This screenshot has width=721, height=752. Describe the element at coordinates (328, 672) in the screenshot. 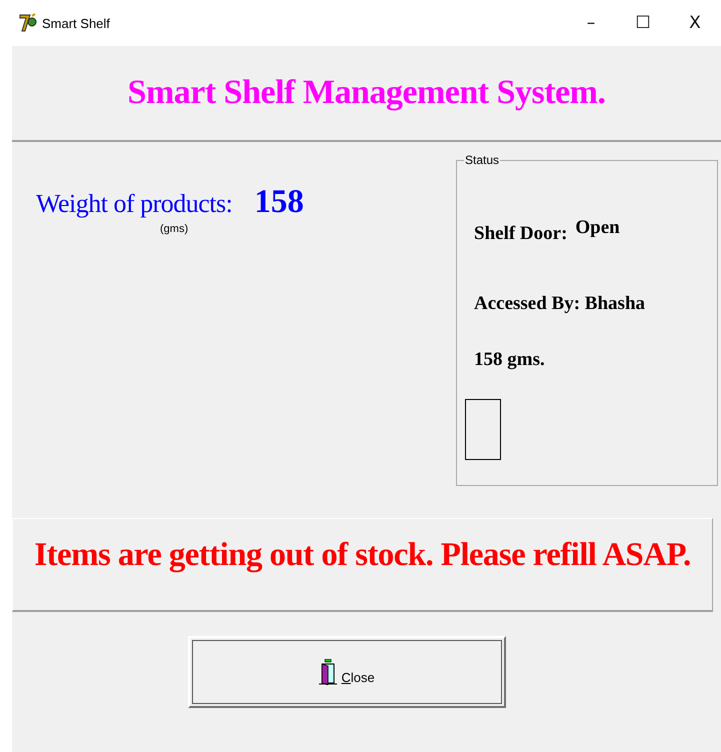

I see `door-icon` at that location.